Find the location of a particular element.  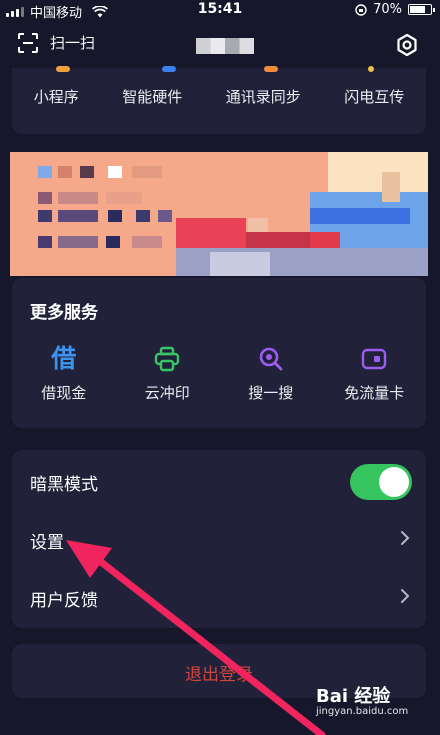

battery-percent: 70% is located at coordinates (387, 9).